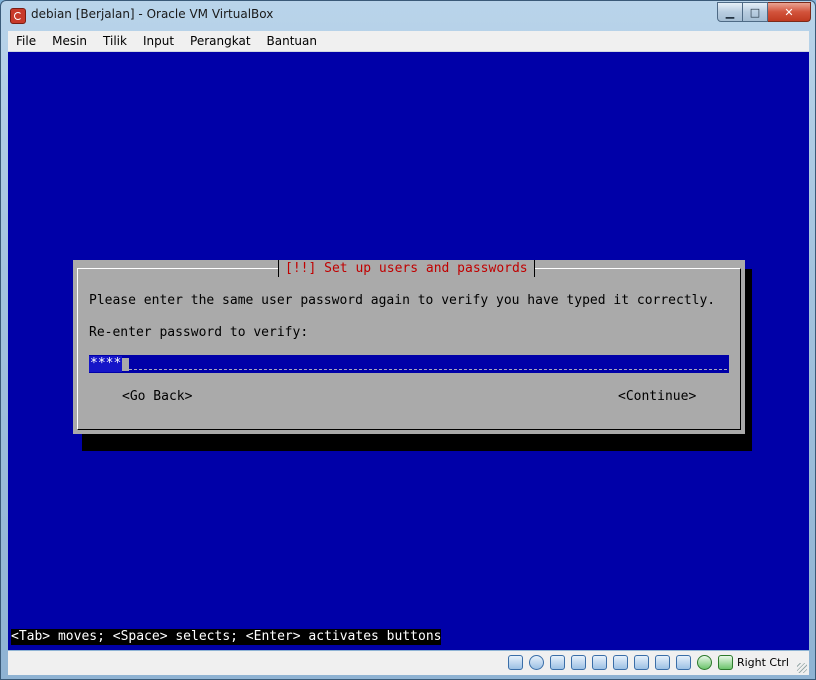 The image size is (816, 680). I want to click on debian-logo-icon, so click(18, 16).